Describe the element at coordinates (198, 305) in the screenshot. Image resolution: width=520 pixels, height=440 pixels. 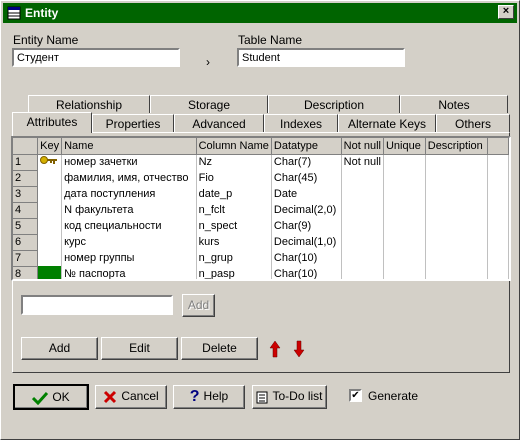
I see `add-attribute-button: Add` at that location.